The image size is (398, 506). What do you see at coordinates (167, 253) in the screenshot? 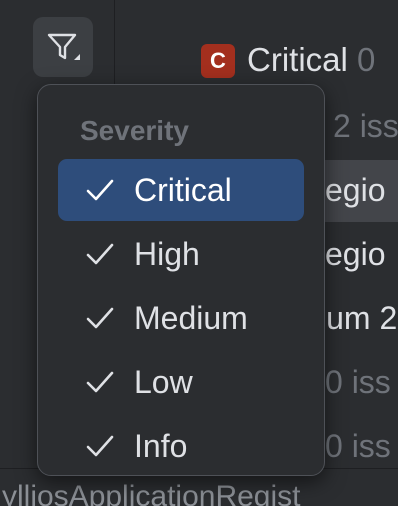
I see `menu-item-label: High` at bounding box center [167, 253].